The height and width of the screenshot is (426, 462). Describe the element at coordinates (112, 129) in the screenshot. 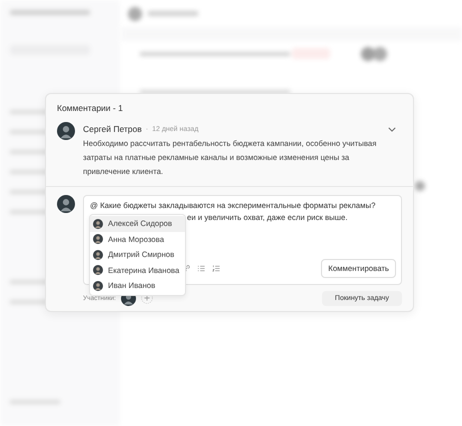

I see `author-name: Сергей Петров` at that location.